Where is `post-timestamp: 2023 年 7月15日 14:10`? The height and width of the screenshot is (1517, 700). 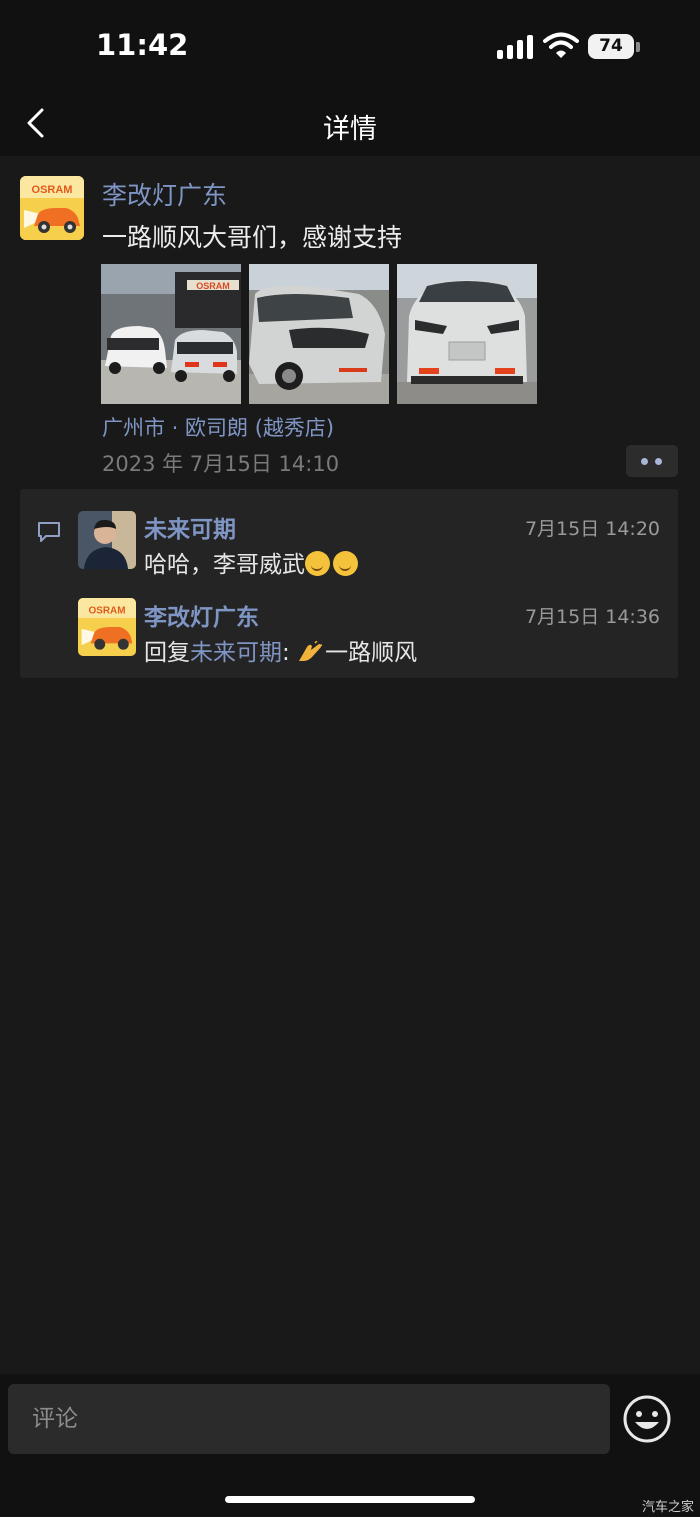 post-timestamp: 2023 年 7月15日 14:10 is located at coordinates (221, 464).